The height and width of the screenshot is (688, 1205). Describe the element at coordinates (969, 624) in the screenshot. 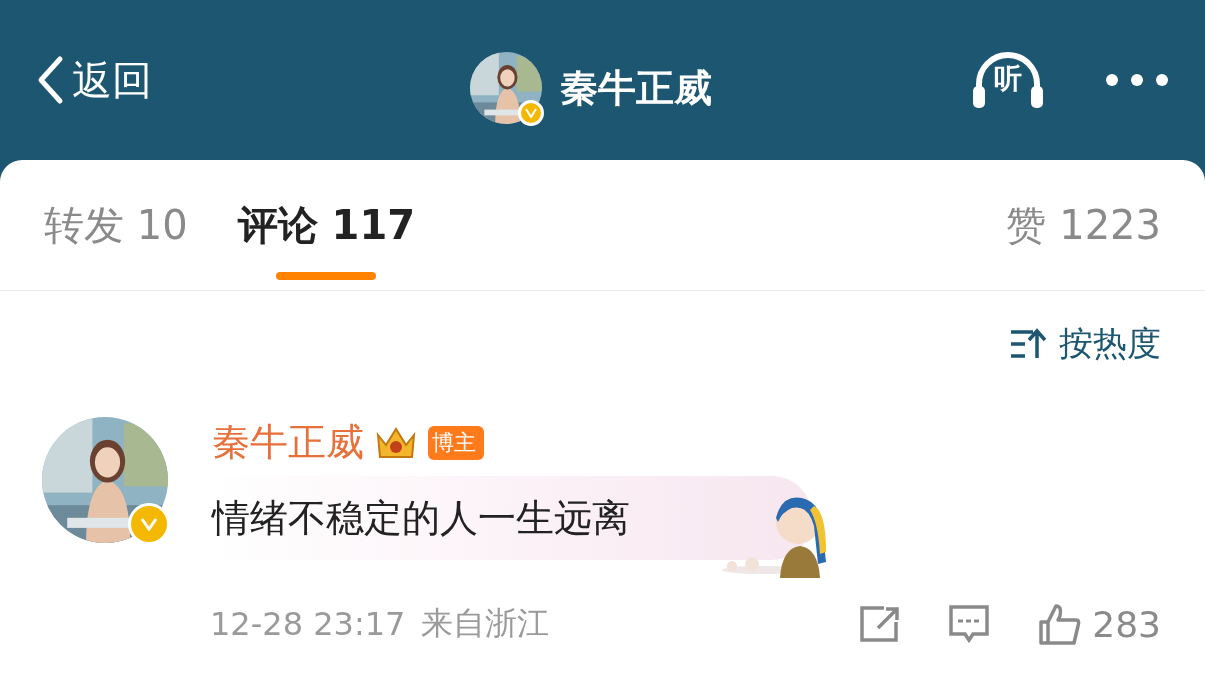

I see `comment-button` at that location.